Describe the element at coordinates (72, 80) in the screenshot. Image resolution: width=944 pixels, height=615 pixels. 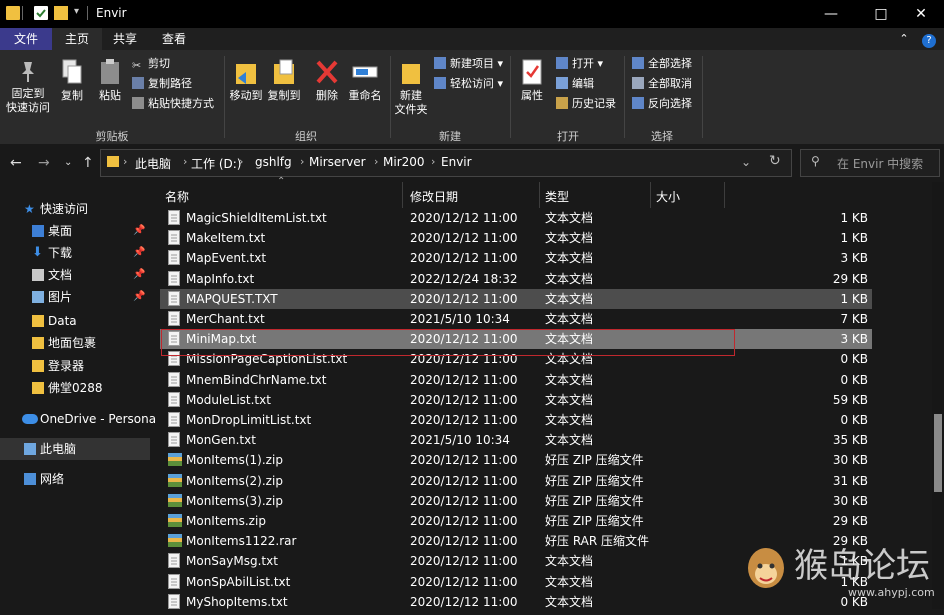
I see `copy-button: 复制` at that location.